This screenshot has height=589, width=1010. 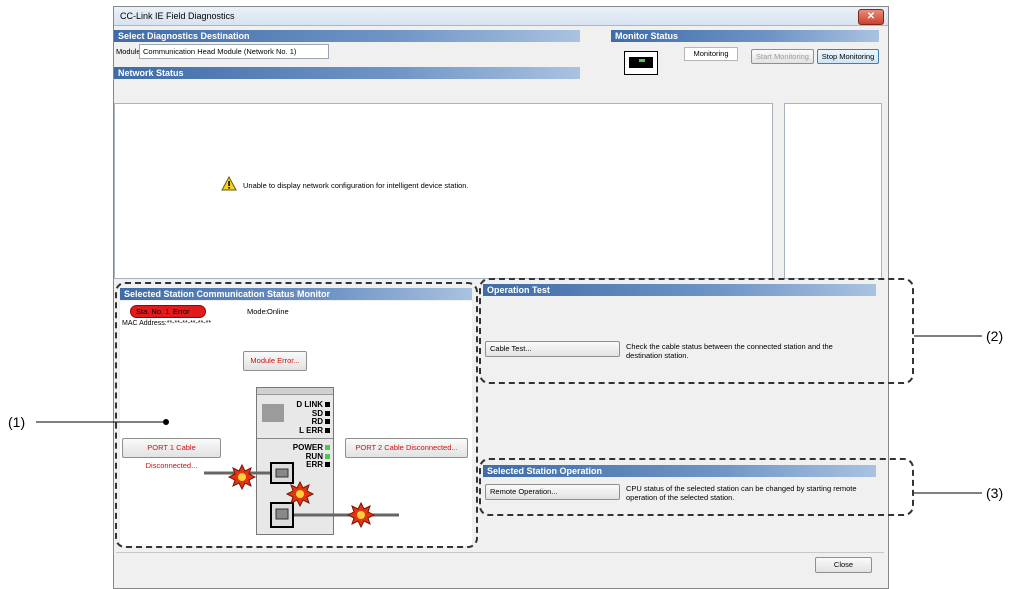 I want to click on callout-label-2: (2), so click(x=995, y=336).